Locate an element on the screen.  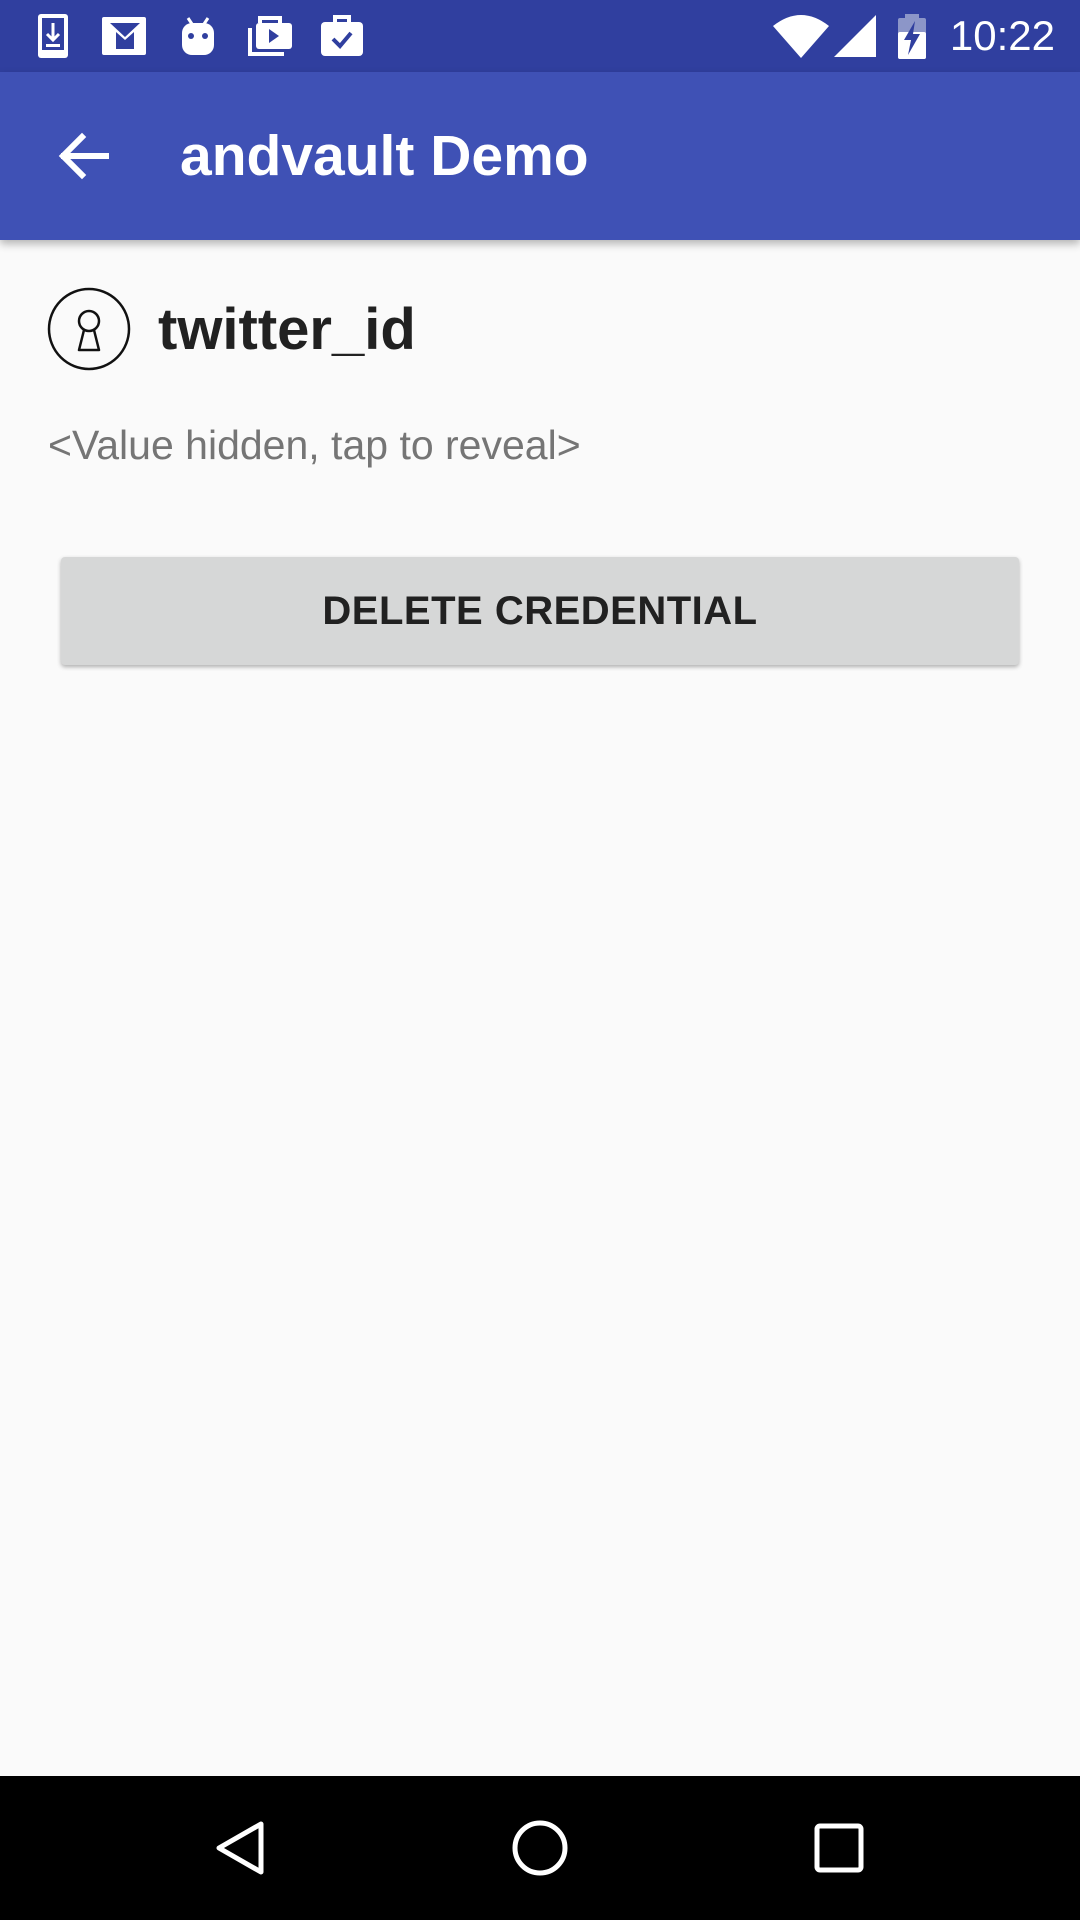
credential-header: twitter_id is located at coordinates (231, 329).